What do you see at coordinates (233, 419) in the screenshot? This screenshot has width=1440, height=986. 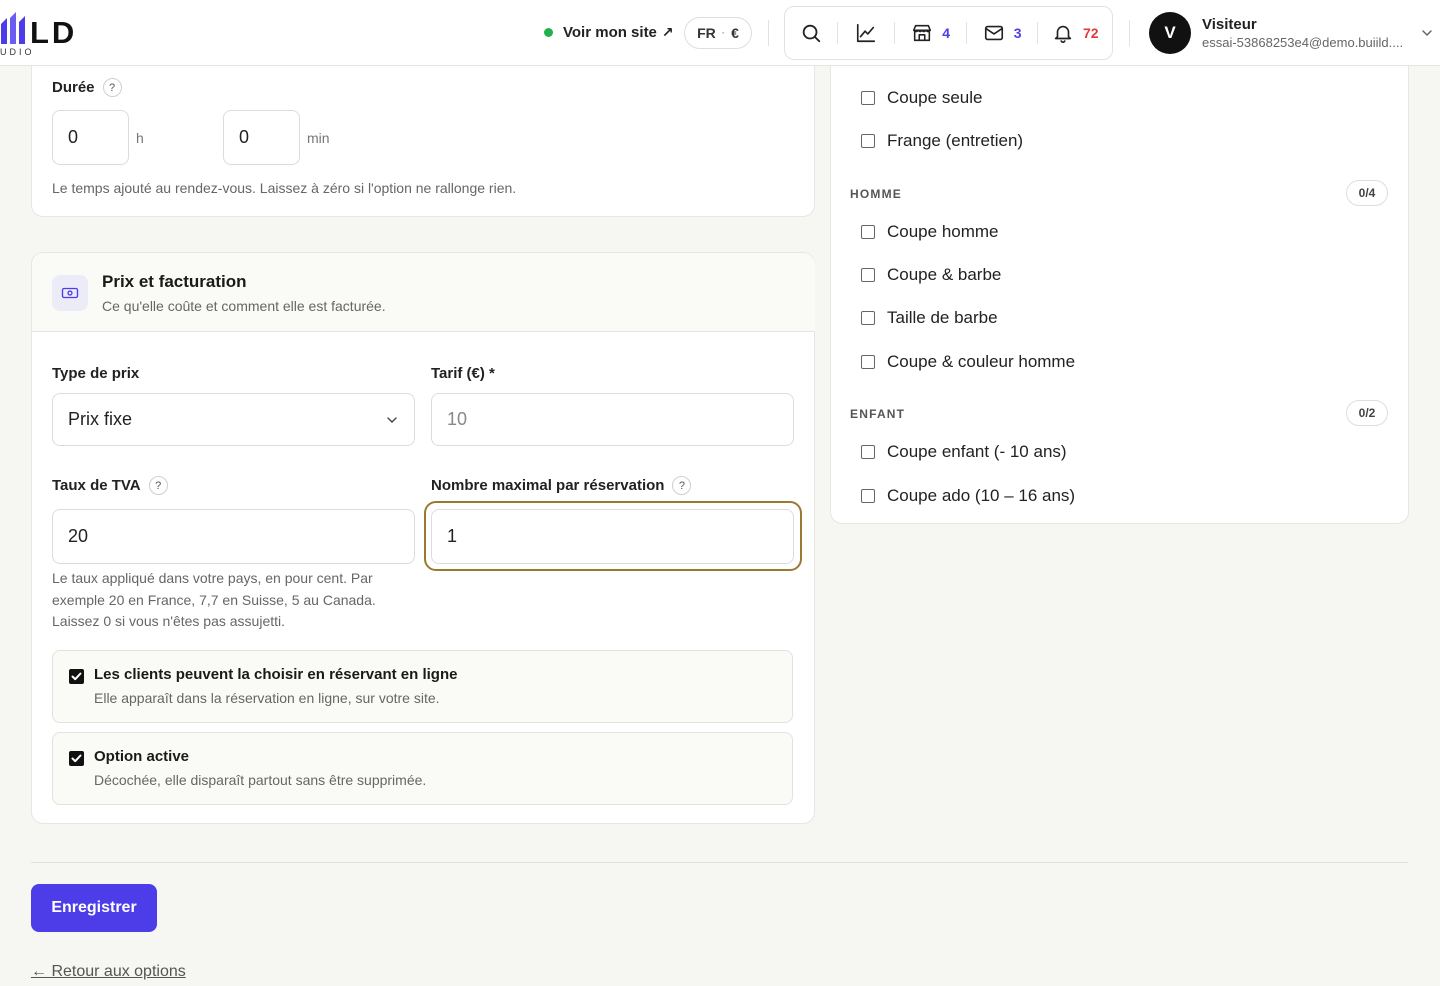 I see `price-type-select: Prix fixe` at bounding box center [233, 419].